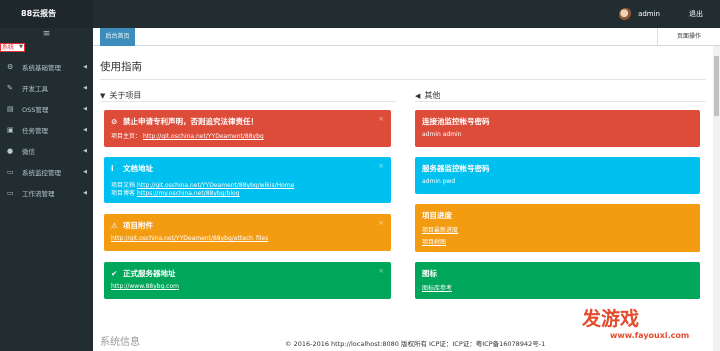  Describe the element at coordinates (123, 193) in the screenshot. I see `alert-line-label: 项目博客` at that location.